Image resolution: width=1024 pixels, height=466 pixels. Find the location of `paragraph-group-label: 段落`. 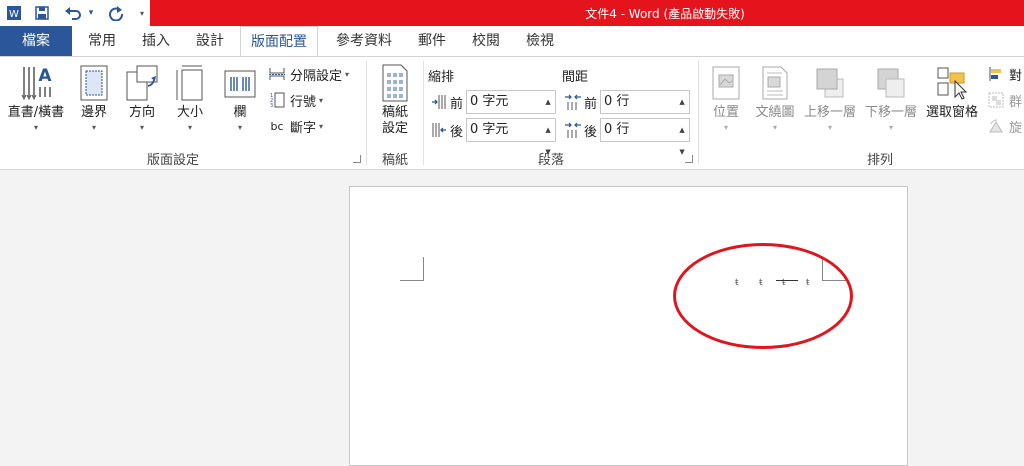

paragraph-group-label: 段落 is located at coordinates (550, 160).